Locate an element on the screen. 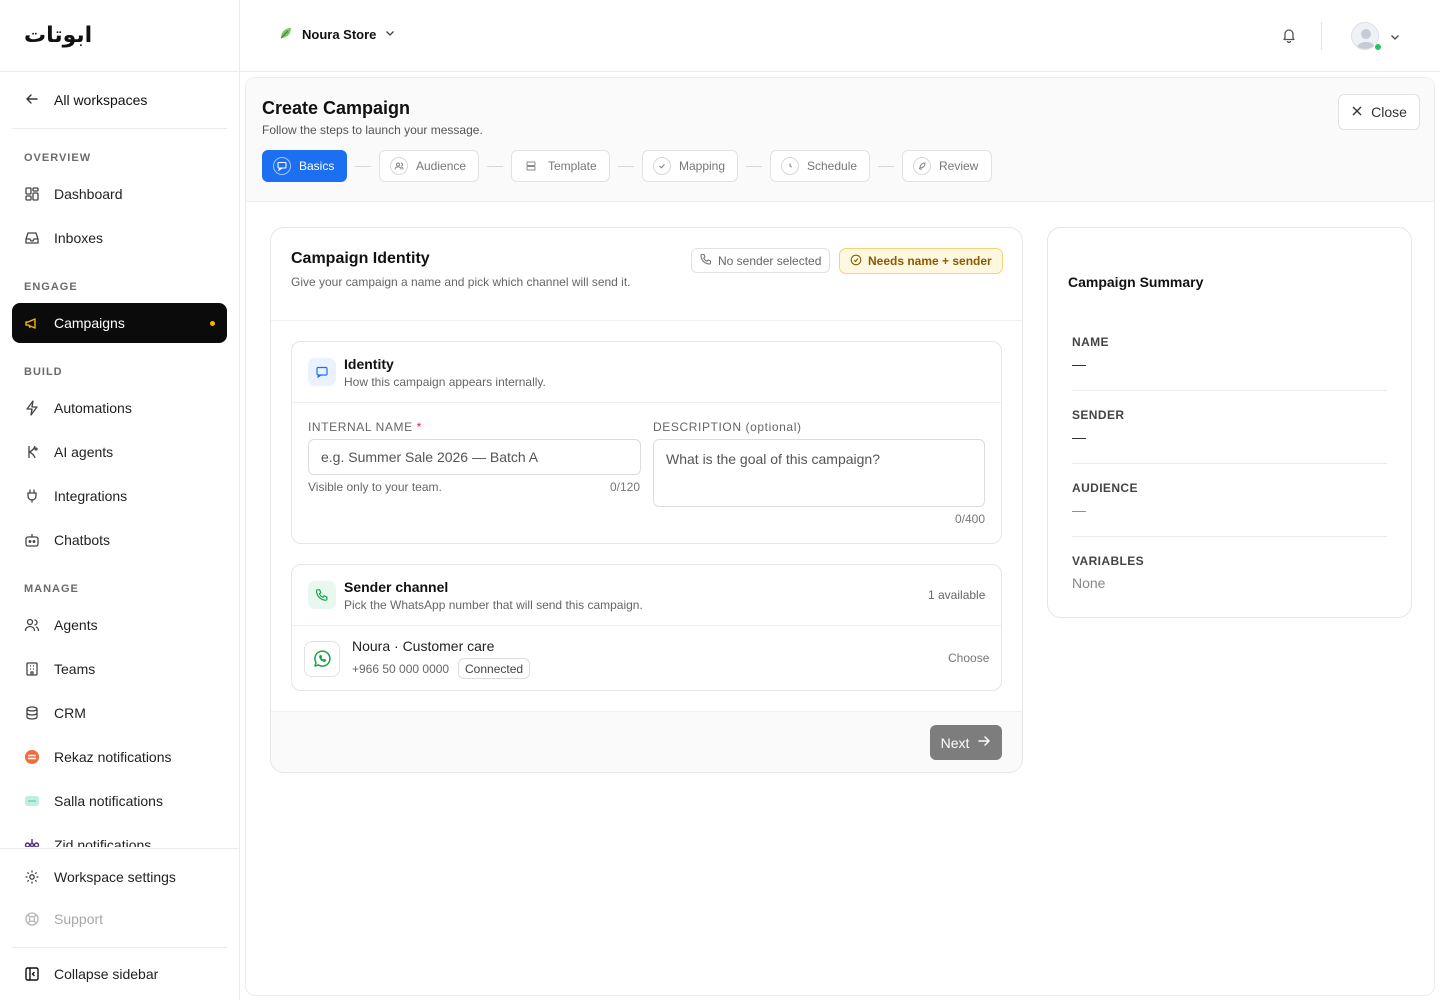 Image resolution: width=1440 pixels, height=1000 pixels. summary-sender-value: — is located at coordinates (1079, 437).